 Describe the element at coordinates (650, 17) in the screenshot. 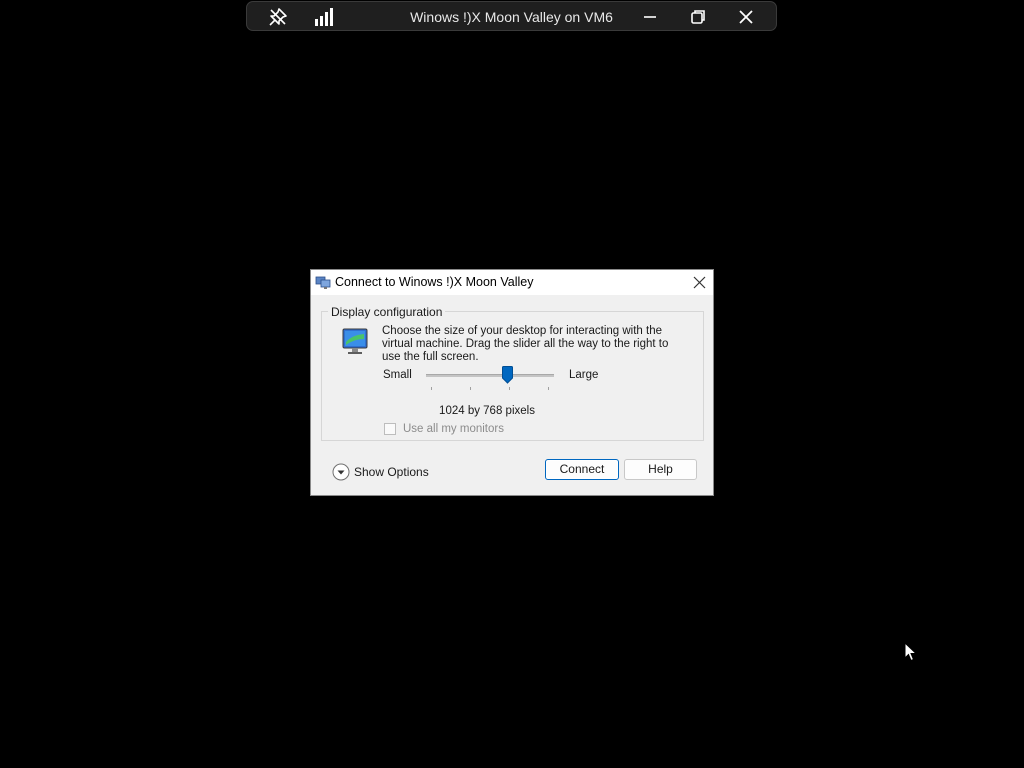

I see `minimize-icon` at that location.